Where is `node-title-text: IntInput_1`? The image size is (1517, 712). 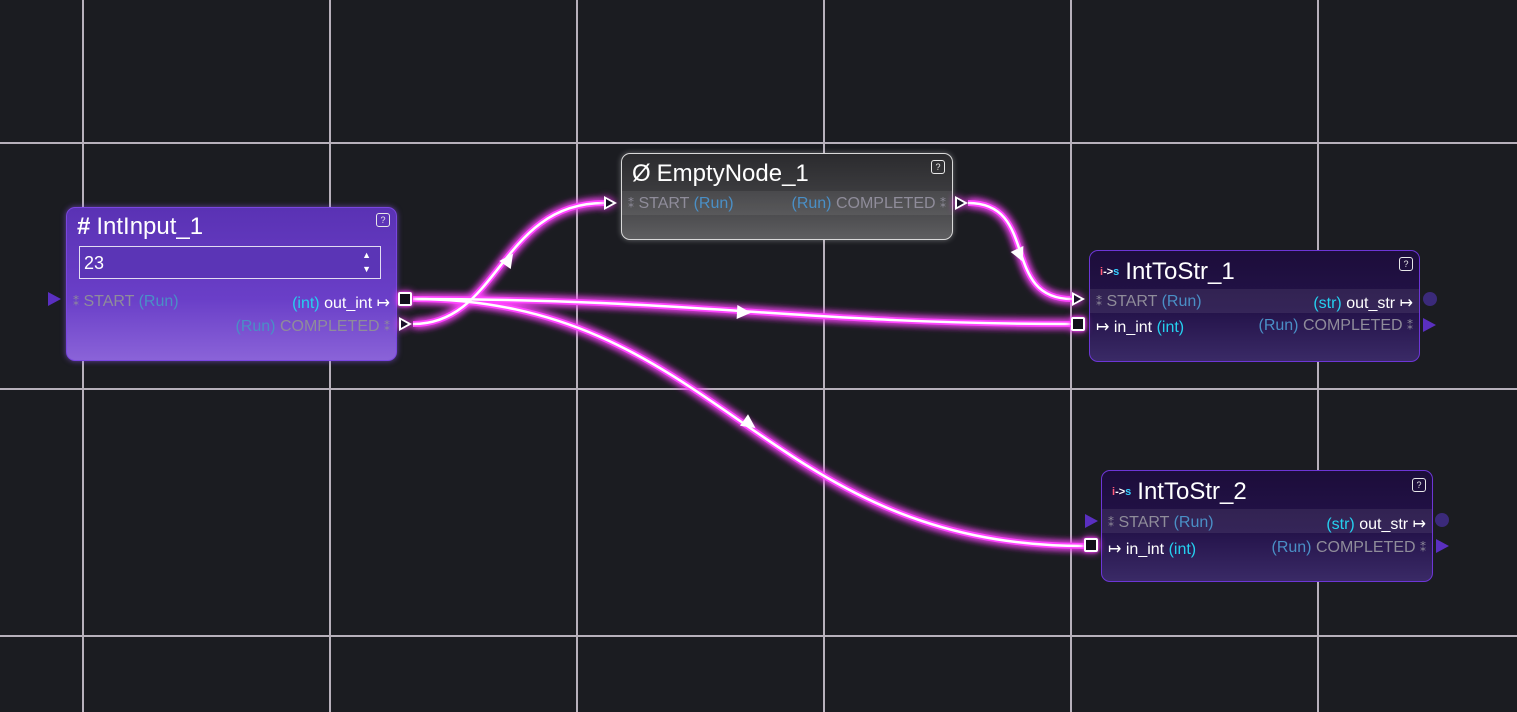
node-title-text: IntInput_1 is located at coordinates (150, 226).